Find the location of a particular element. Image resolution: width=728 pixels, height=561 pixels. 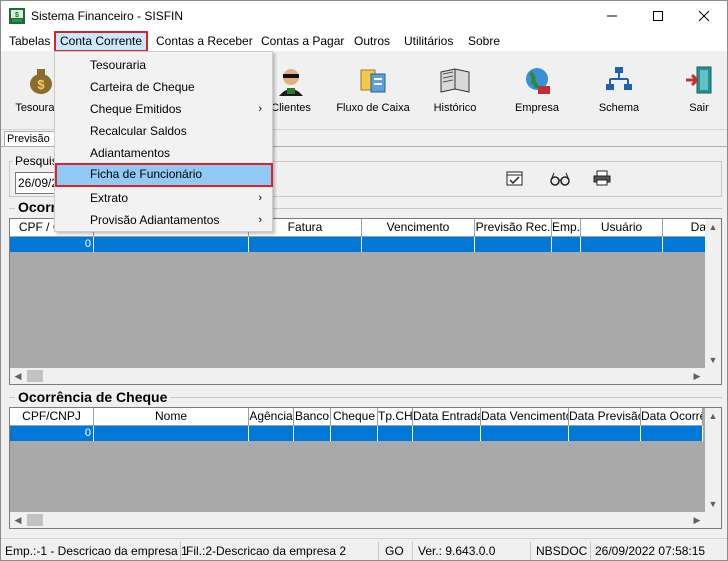

printer-button is located at coordinates (603, 179).